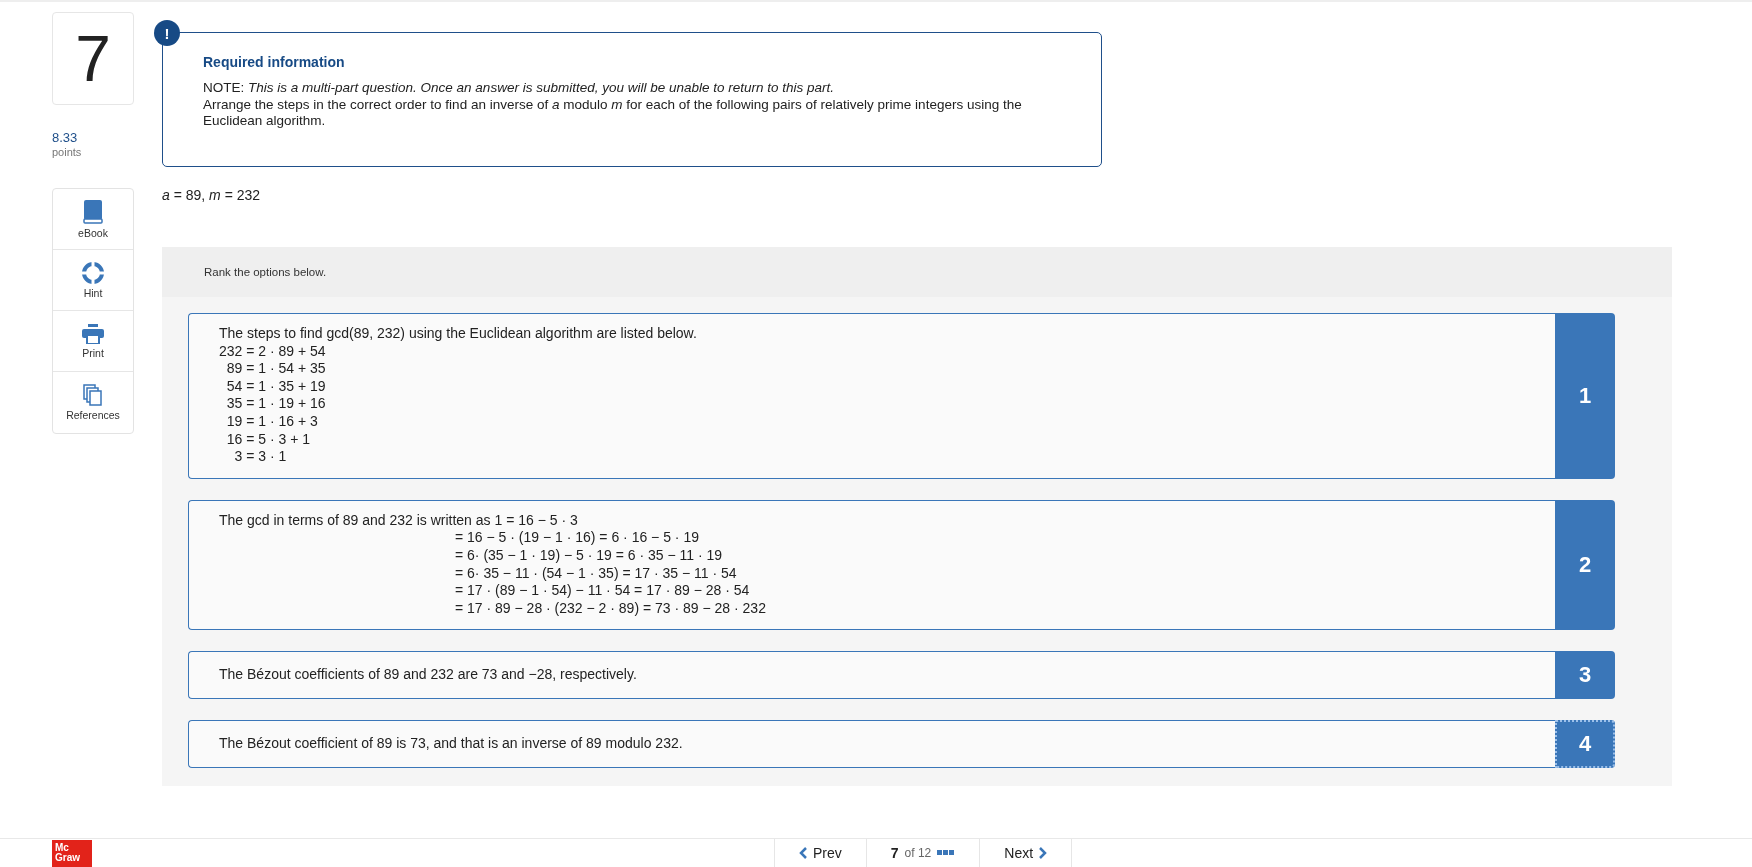  I want to click on rank-number: 2, so click(1585, 565).